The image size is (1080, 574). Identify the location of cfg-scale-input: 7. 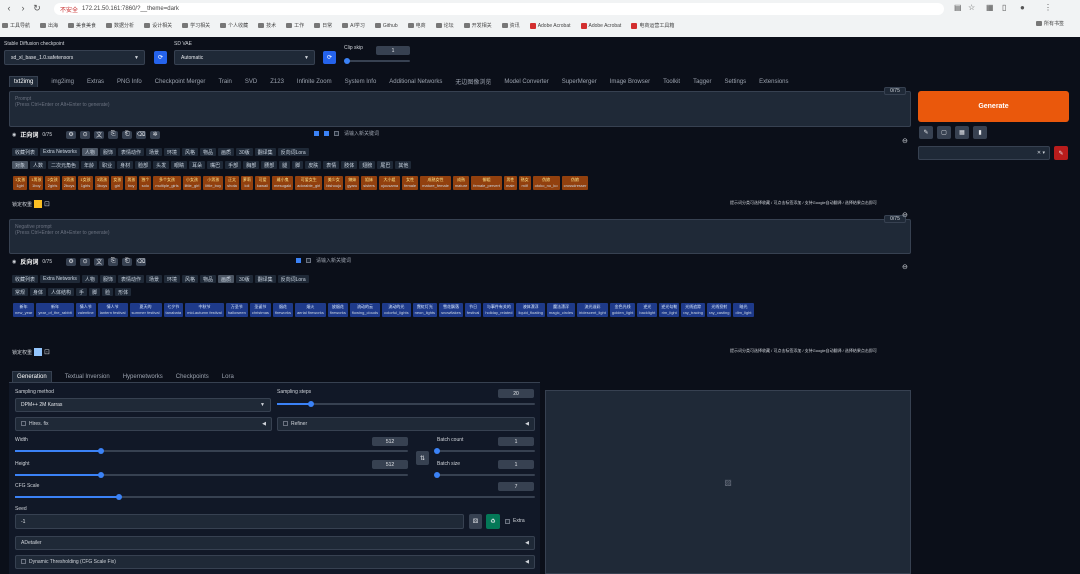
(516, 486).